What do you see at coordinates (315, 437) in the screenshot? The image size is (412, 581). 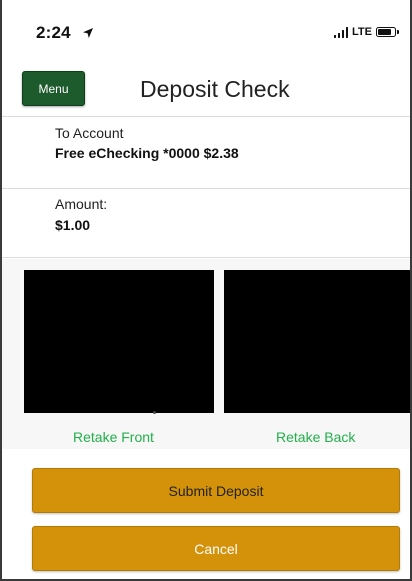 I see `retake-back-link: Retake Back` at bounding box center [315, 437].